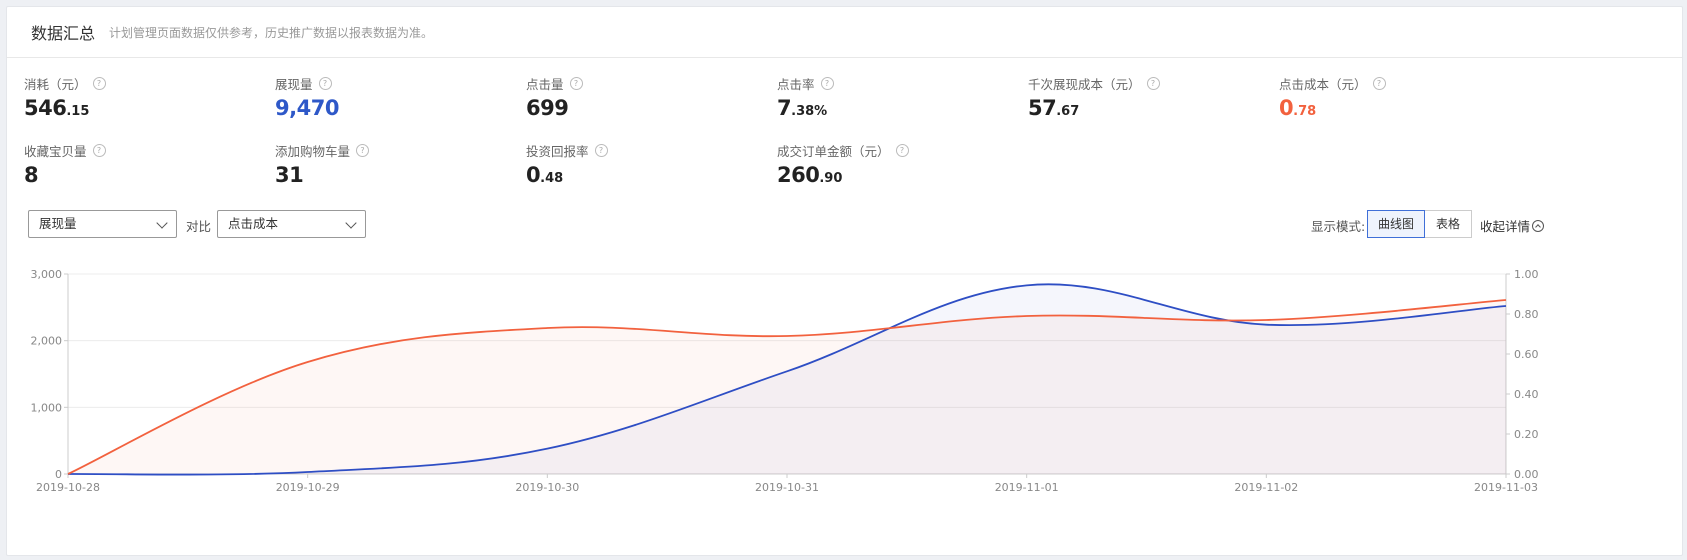 This screenshot has width=1687, height=560. What do you see at coordinates (1526, 394) in the screenshot?
I see `y-right-tick-label: 0.40` at bounding box center [1526, 394].